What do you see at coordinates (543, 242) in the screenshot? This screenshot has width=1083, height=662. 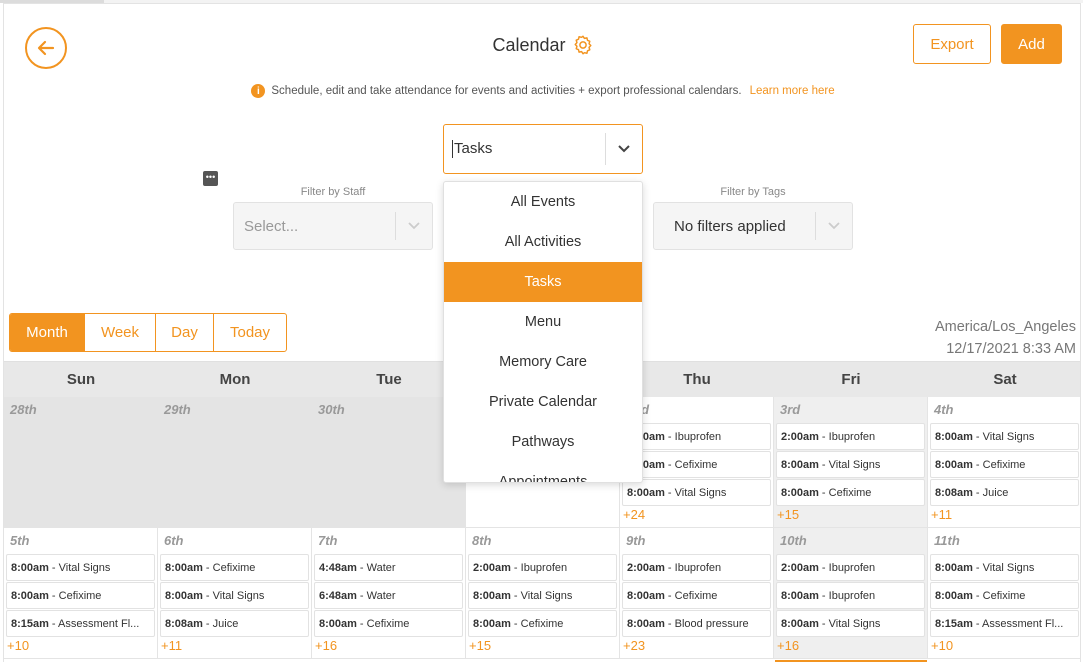 I see `menu-item: All Activities` at bounding box center [543, 242].